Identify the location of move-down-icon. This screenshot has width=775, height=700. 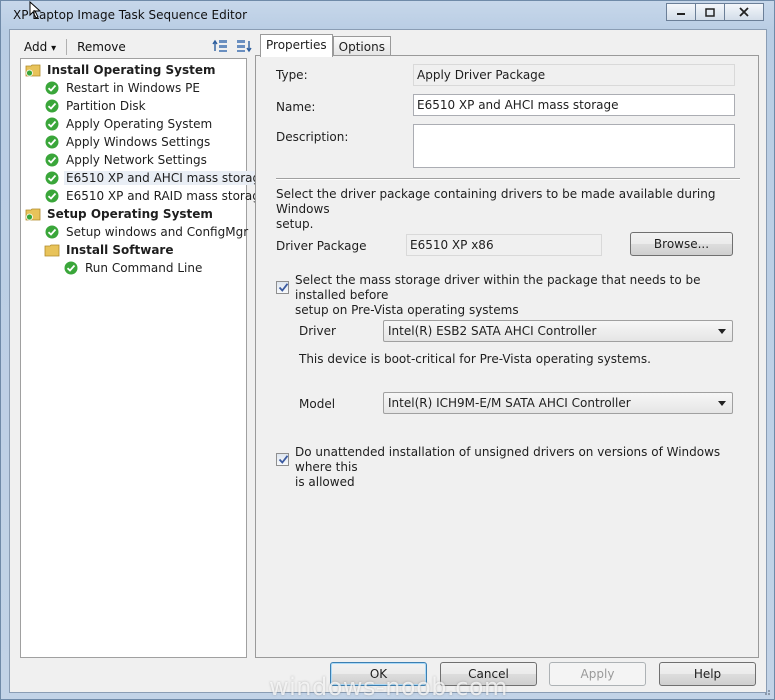
(244, 46).